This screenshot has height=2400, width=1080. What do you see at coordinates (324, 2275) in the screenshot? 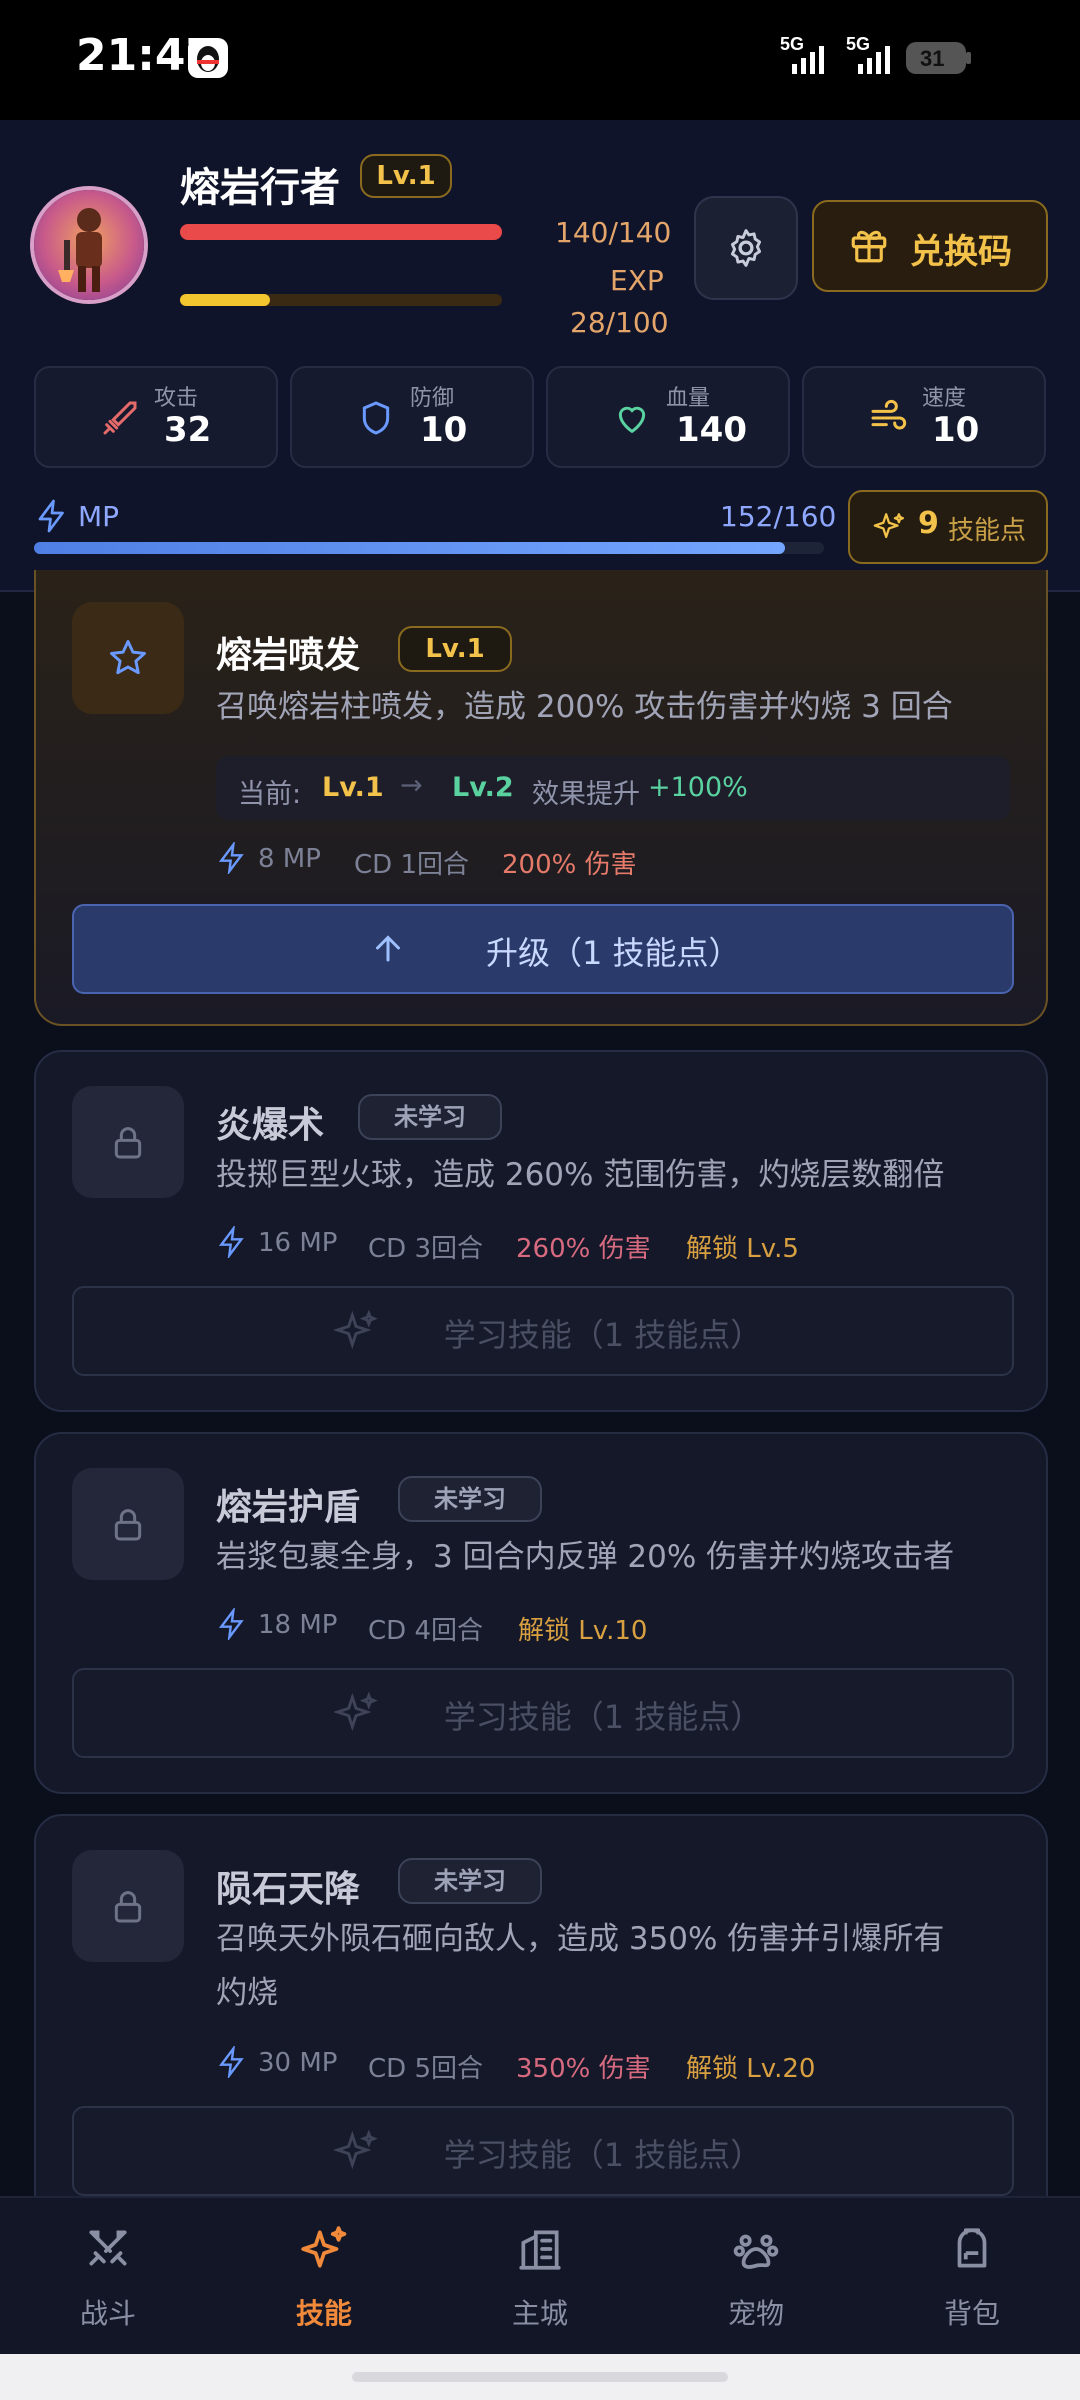
I see `nav-tab-skills: 技能` at bounding box center [324, 2275].